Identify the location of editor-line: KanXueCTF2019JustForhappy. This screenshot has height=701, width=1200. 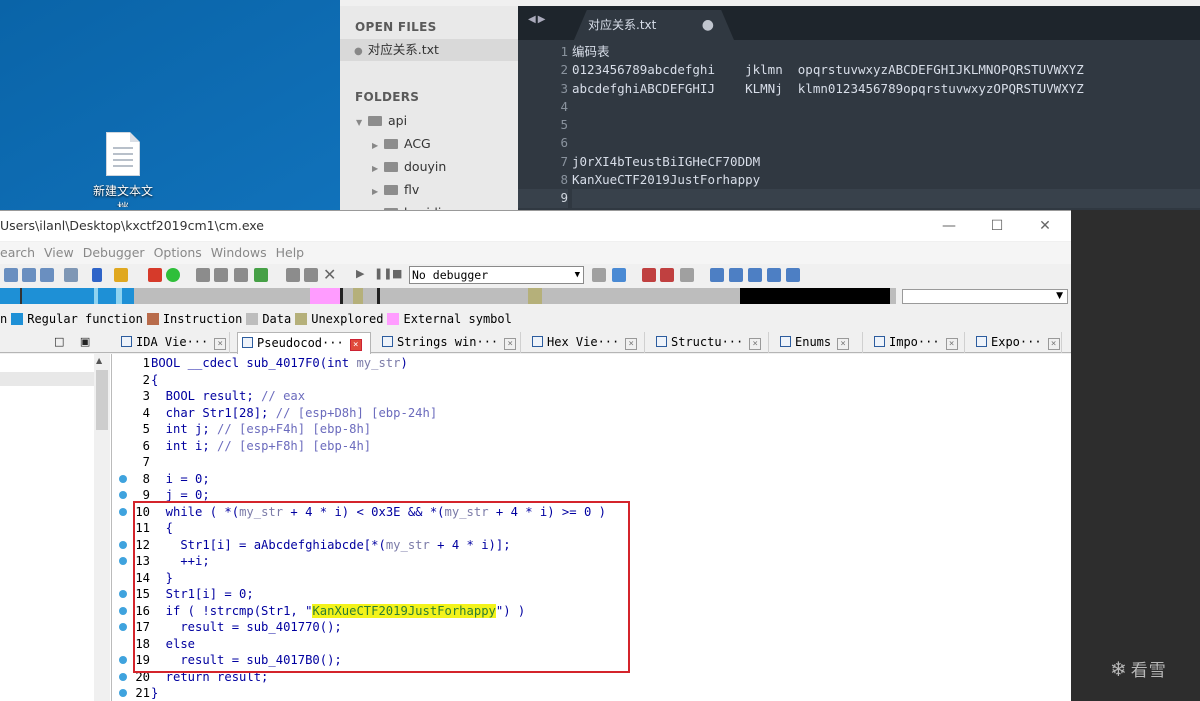
(886, 180).